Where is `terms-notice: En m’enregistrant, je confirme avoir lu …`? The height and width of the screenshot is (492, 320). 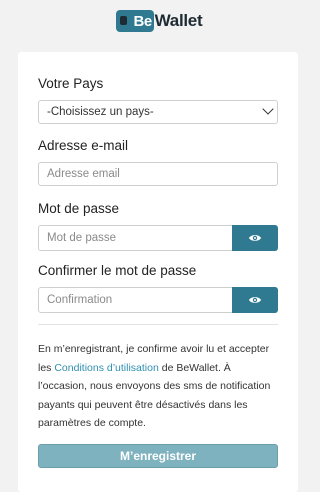 terms-notice: En m’enregistrant, je confirme avoir lu … is located at coordinates (160, 386).